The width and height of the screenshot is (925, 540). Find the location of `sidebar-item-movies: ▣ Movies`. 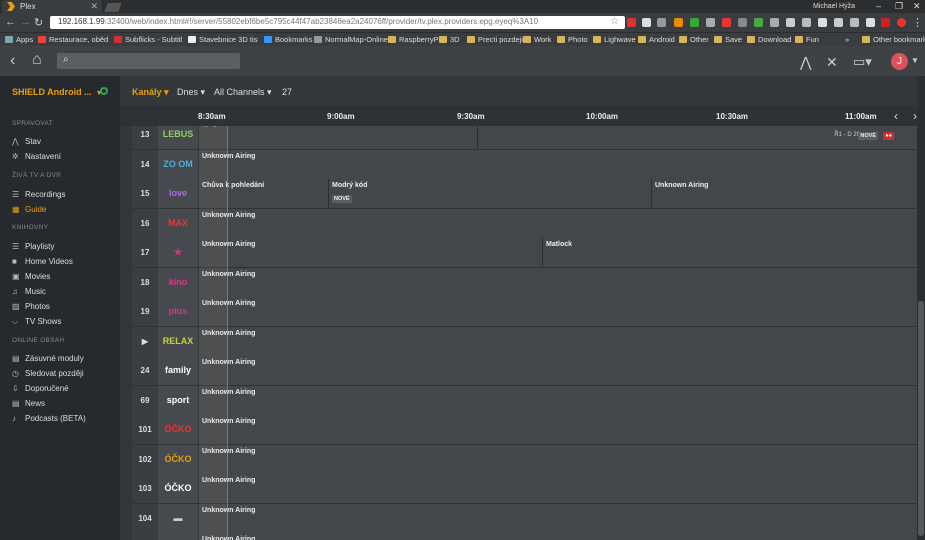

sidebar-item-movies: ▣ Movies is located at coordinates (31, 276).